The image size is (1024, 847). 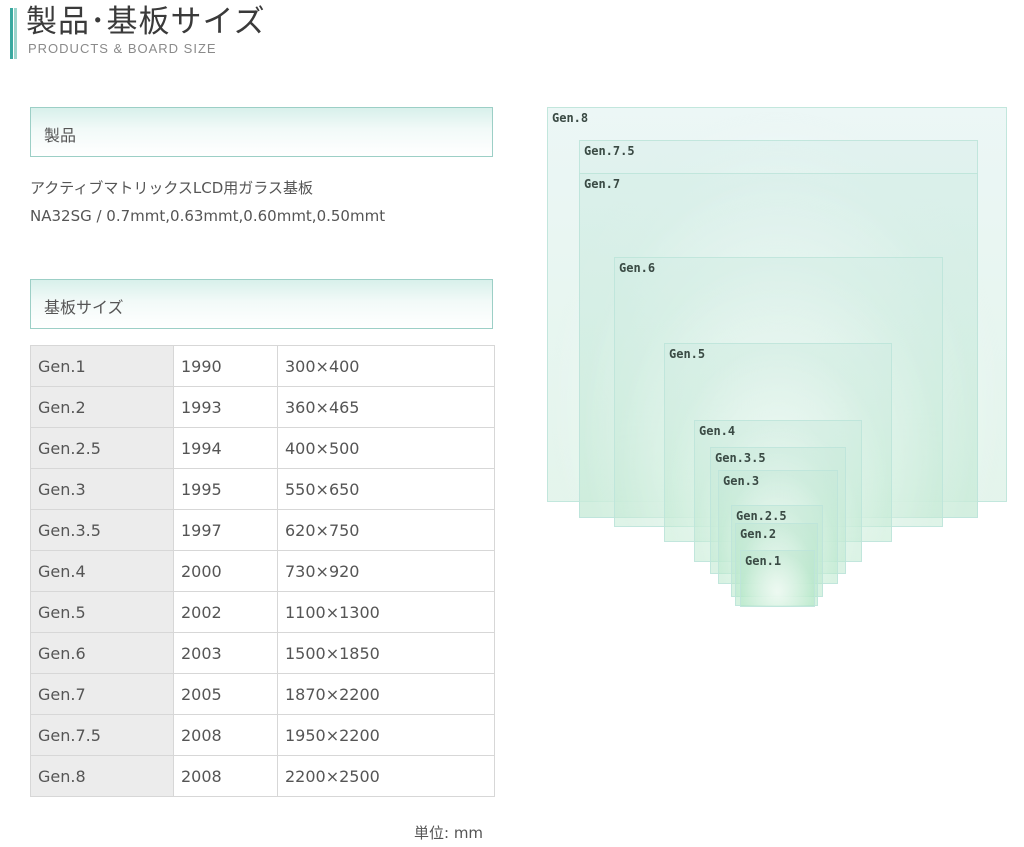 I want to click on year-cell: 1990, so click(x=225, y=366).